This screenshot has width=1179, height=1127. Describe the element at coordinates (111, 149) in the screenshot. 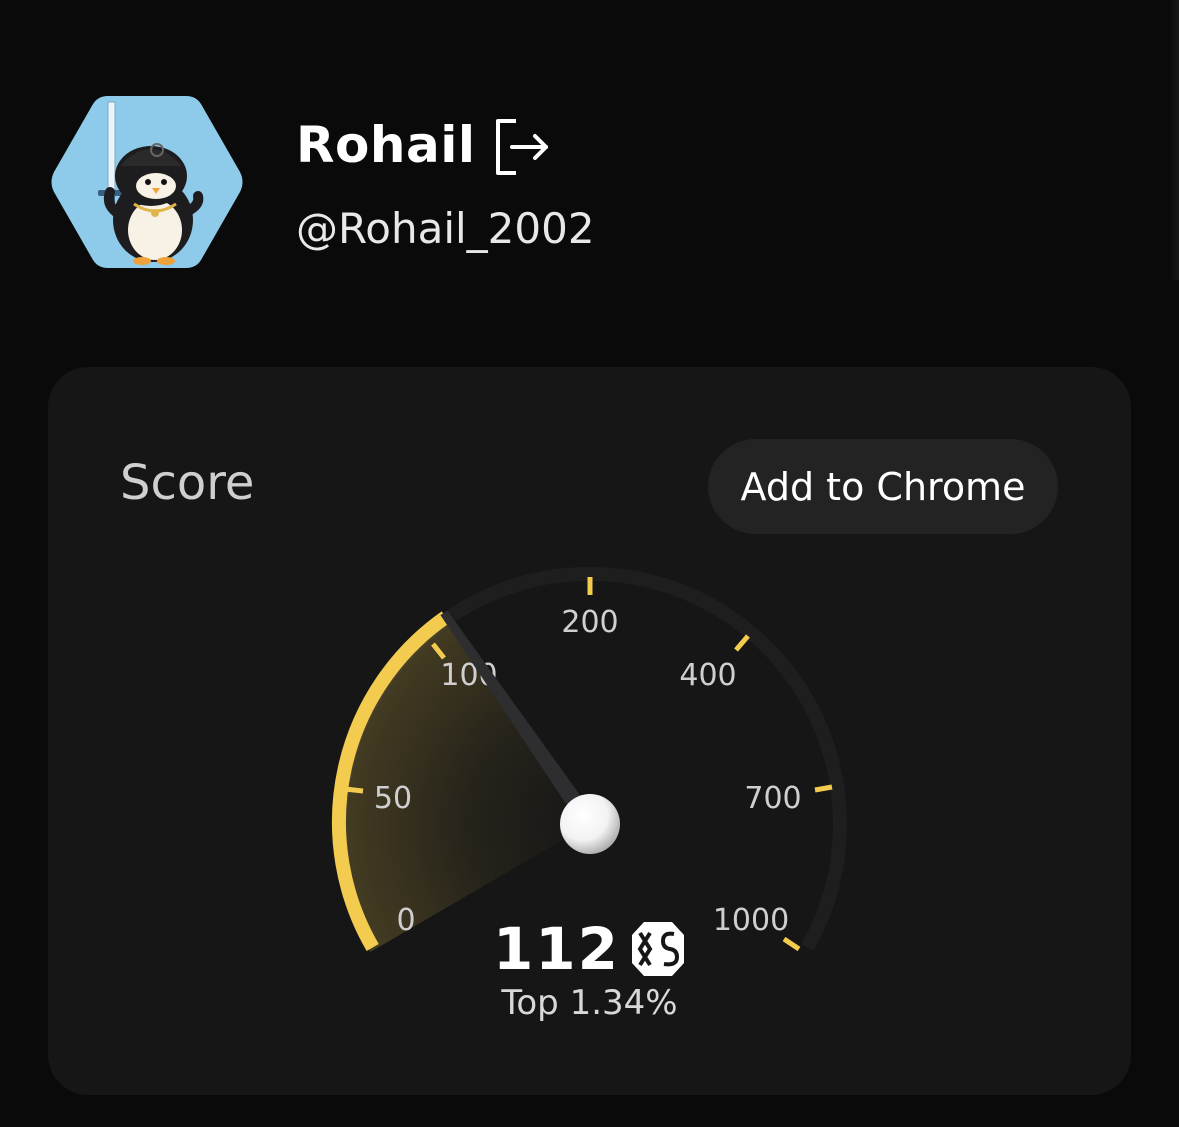

I see `sword-icon` at that location.